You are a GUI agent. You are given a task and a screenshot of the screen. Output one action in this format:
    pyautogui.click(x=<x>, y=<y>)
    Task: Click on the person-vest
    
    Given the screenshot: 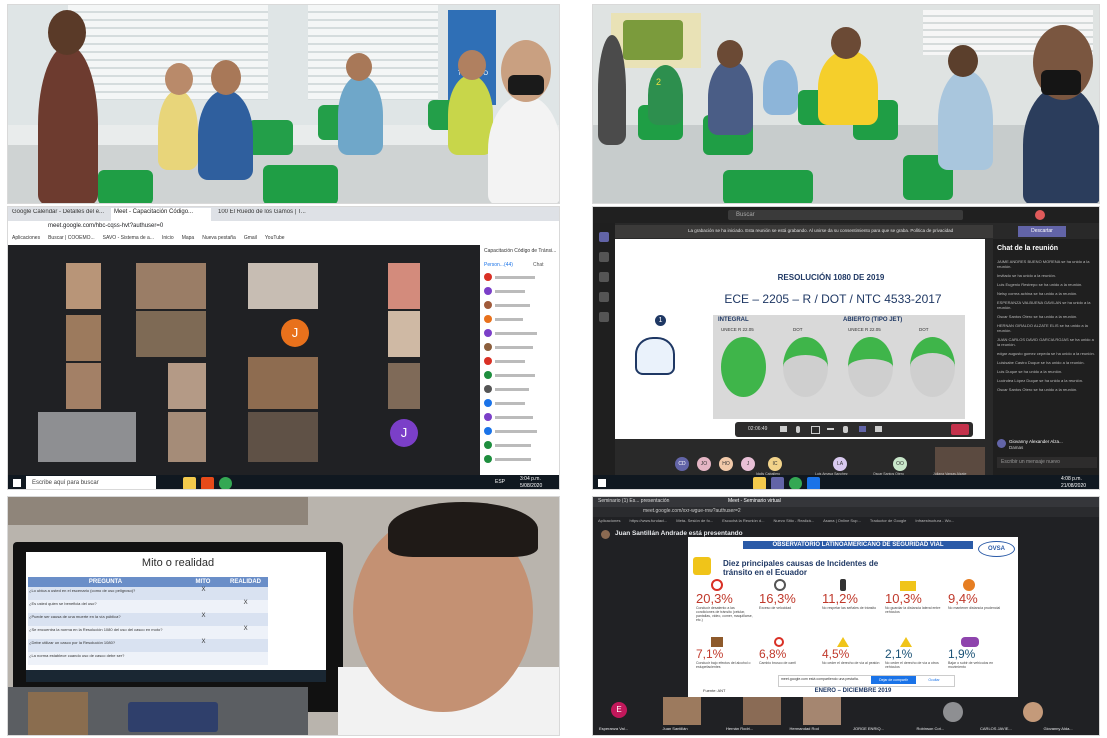 What is the action you would take?
    pyautogui.click(x=470, y=115)
    